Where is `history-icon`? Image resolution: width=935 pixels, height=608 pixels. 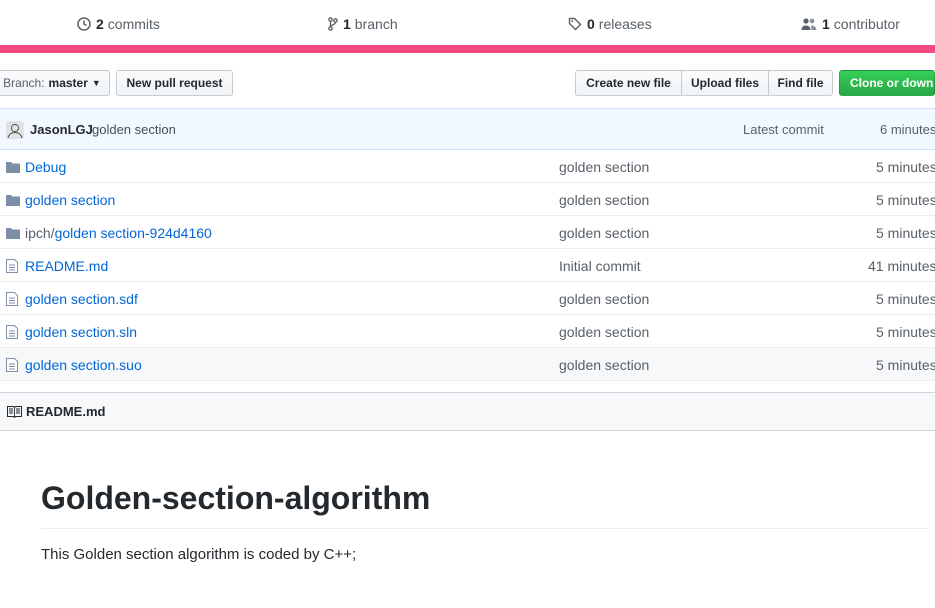 history-icon is located at coordinates (84, 24).